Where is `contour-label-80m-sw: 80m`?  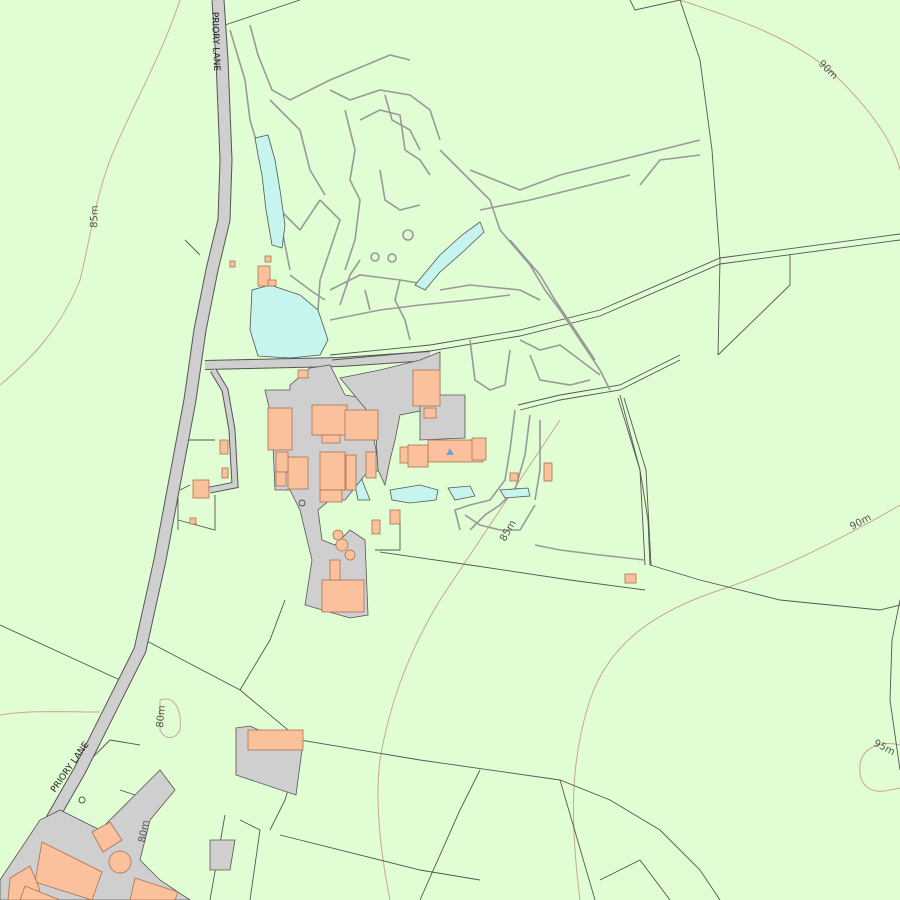
contour-label-80m-sw: 80m is located at coordinates (161, 716).